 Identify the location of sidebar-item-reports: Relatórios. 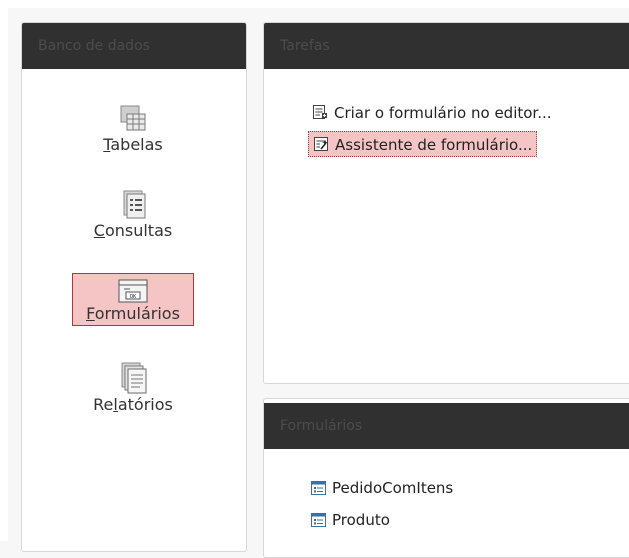
(133, 387).